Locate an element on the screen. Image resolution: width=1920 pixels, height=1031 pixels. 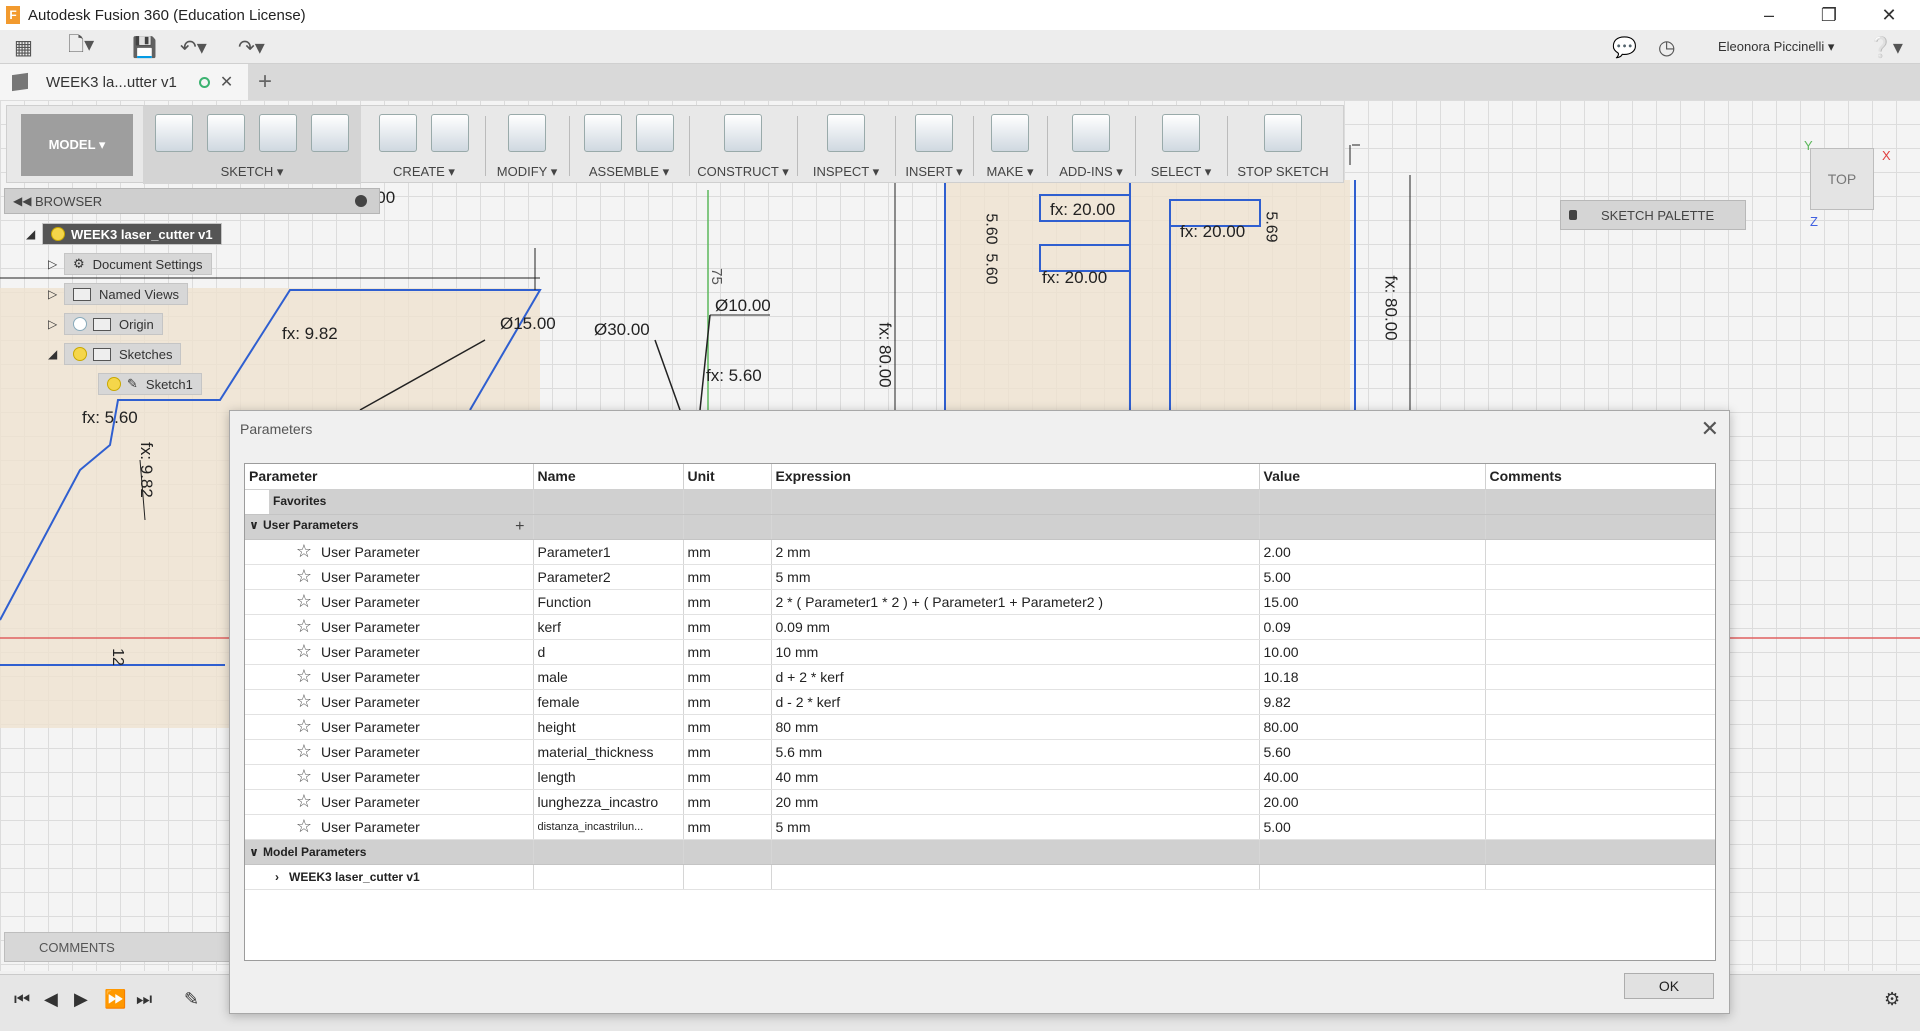
table-row: ☆ User Parameter height mm 80 mm 80.00 is located at coordinates (980, 727).